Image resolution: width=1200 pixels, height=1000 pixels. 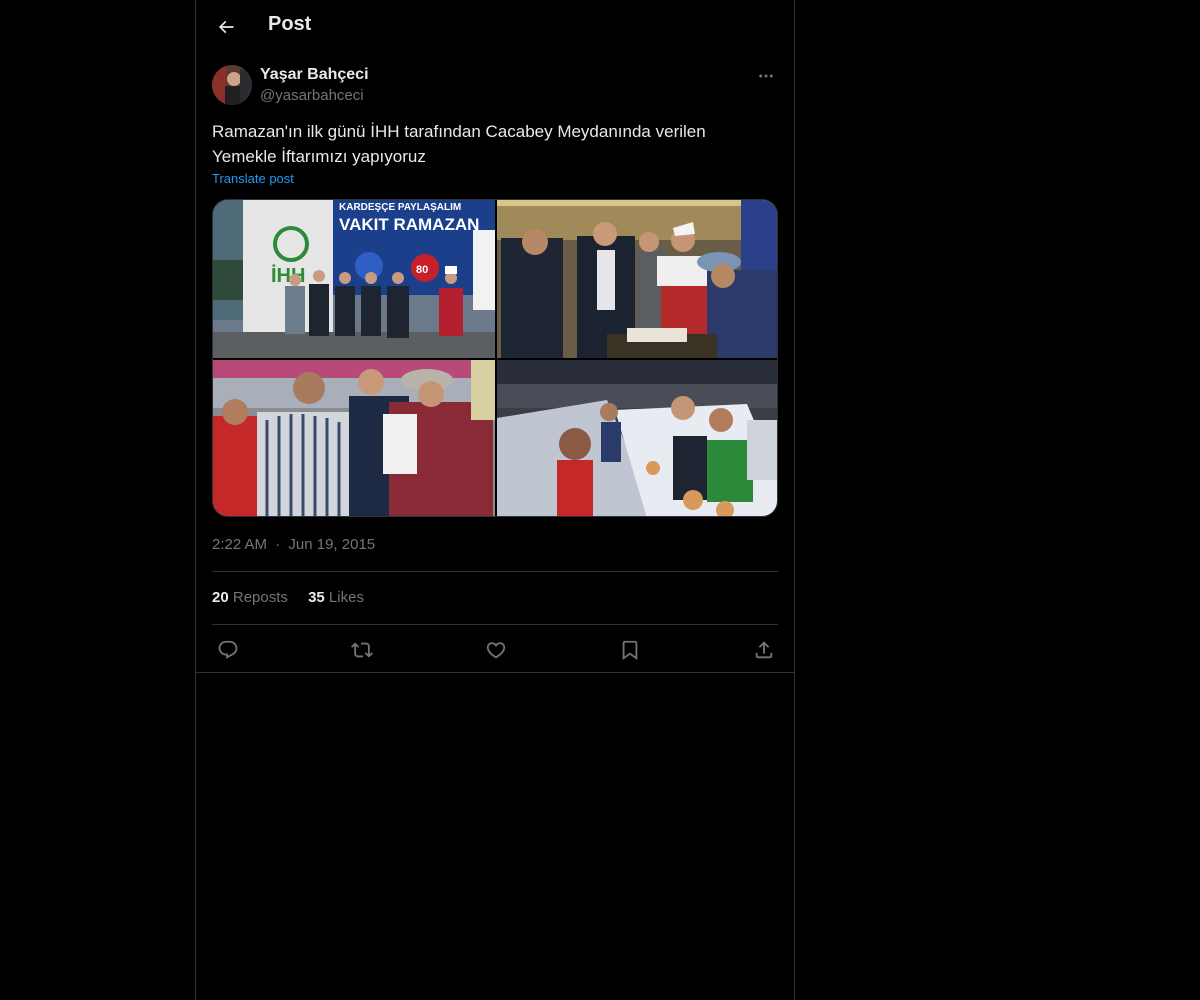 What do you see at coordinates (346, 597) in the screenshot?
I see `likes-label: Likes` at bounding box center [346, 597].